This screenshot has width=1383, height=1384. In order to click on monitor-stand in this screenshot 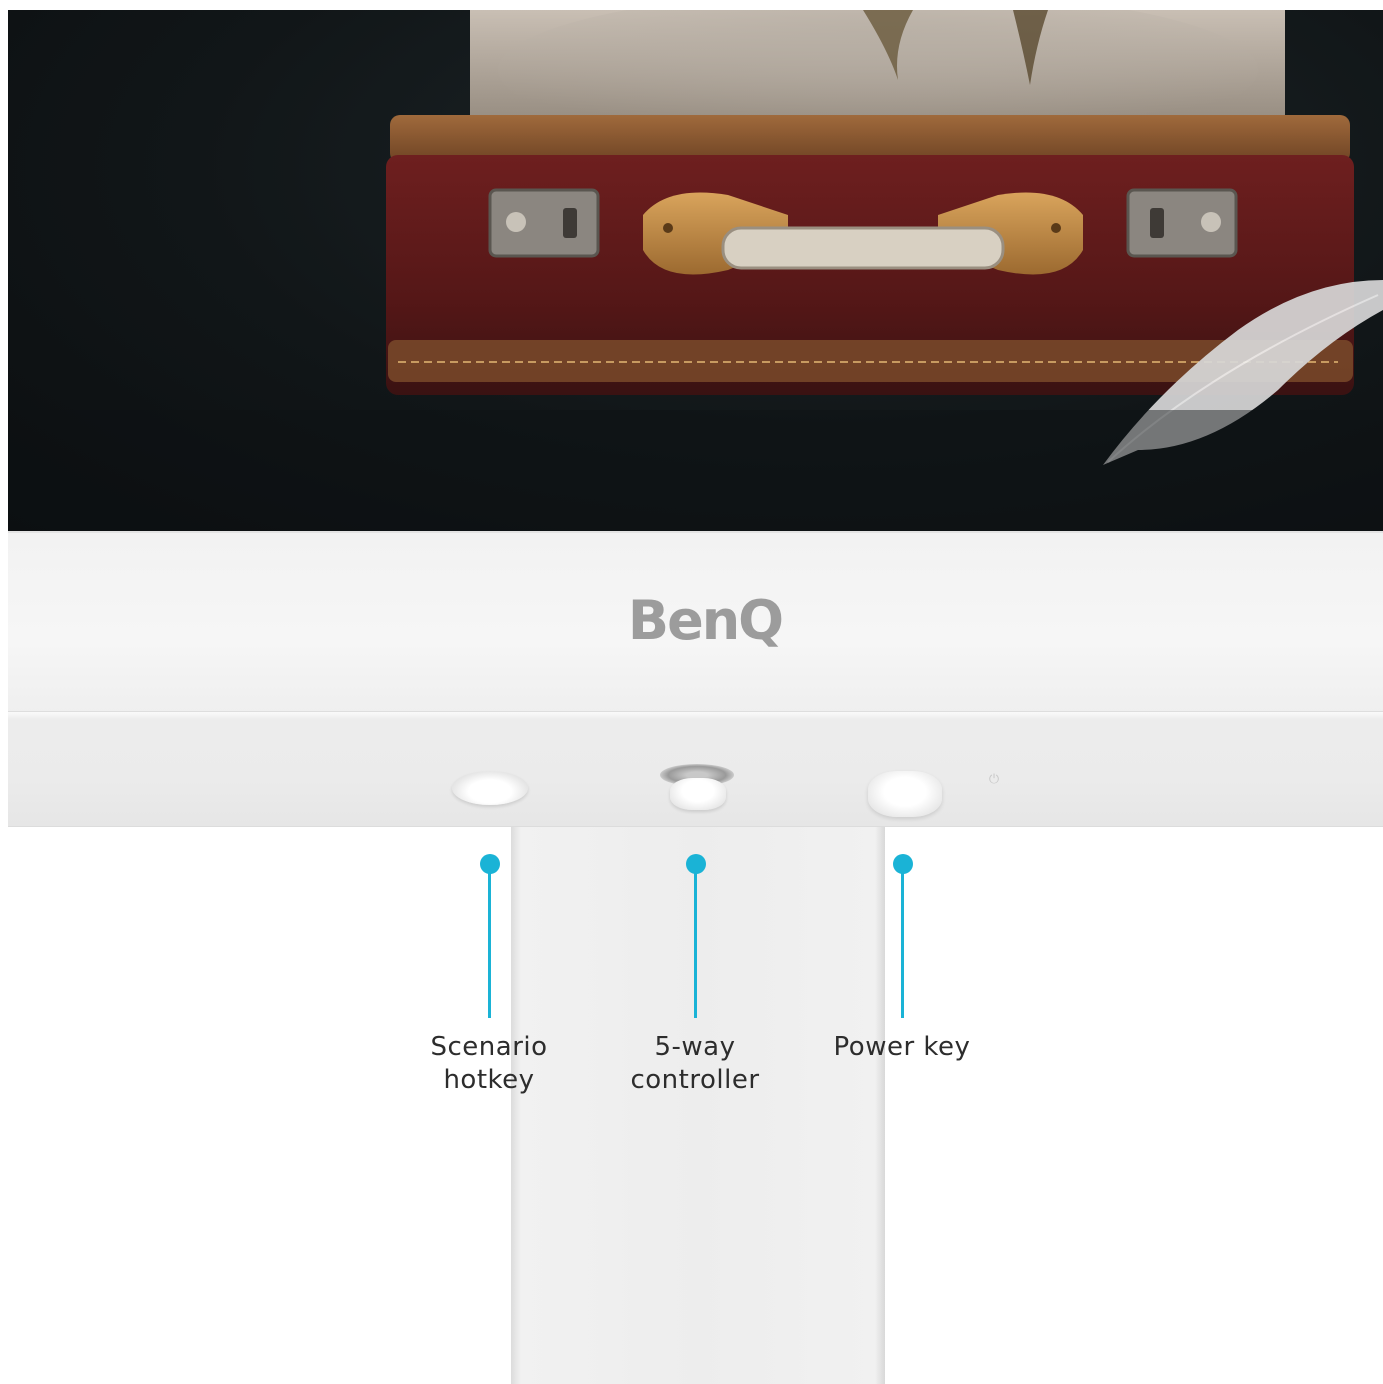, I will do `click(698, 1105)`.